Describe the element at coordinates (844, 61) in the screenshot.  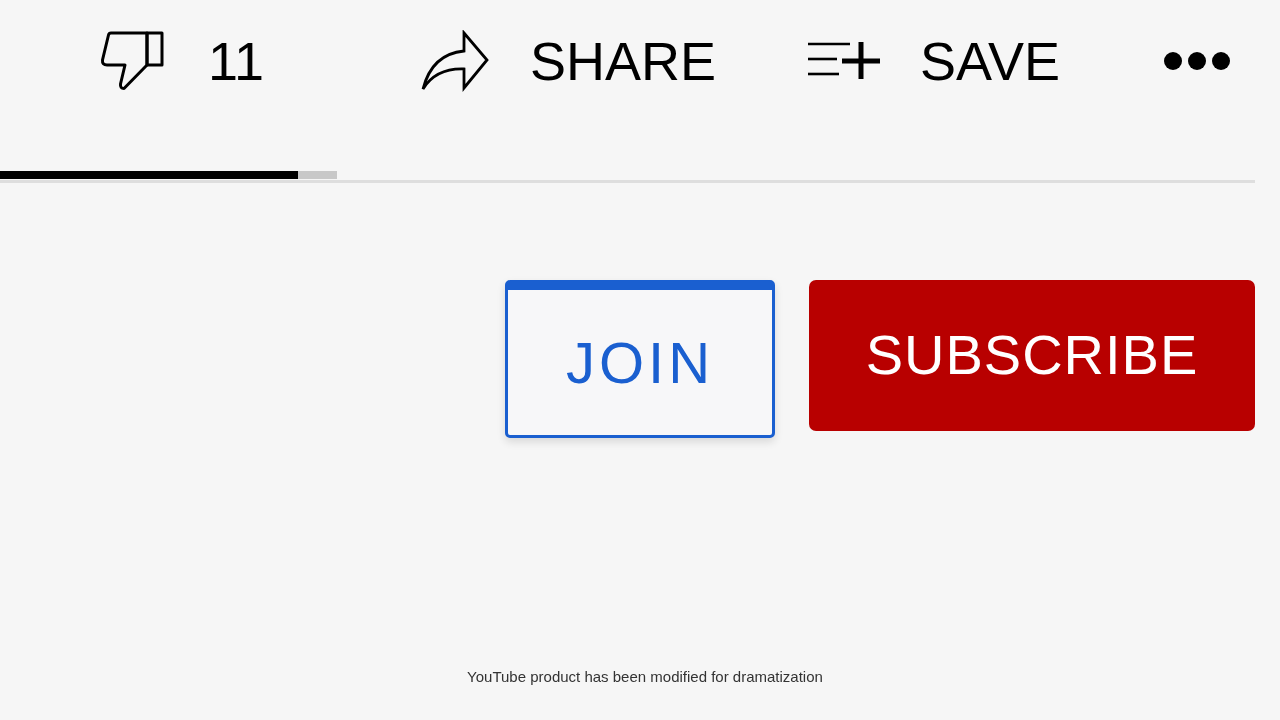
I see `playlist-add-icon` at that location.